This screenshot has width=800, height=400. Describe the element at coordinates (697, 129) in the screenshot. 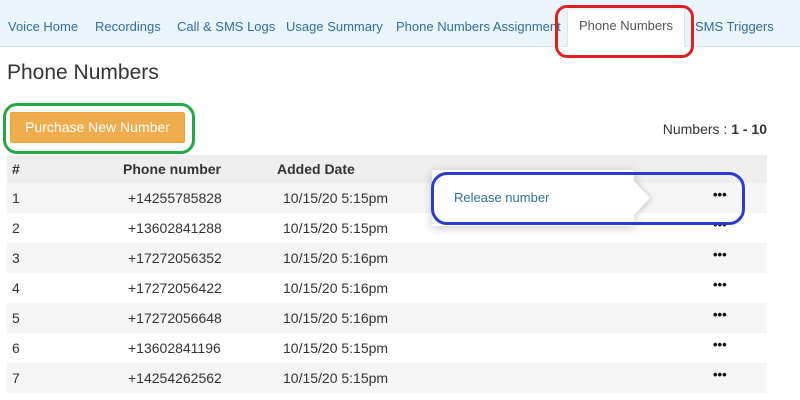

I see `numbers-count-prefix: Numbers :` at that location.